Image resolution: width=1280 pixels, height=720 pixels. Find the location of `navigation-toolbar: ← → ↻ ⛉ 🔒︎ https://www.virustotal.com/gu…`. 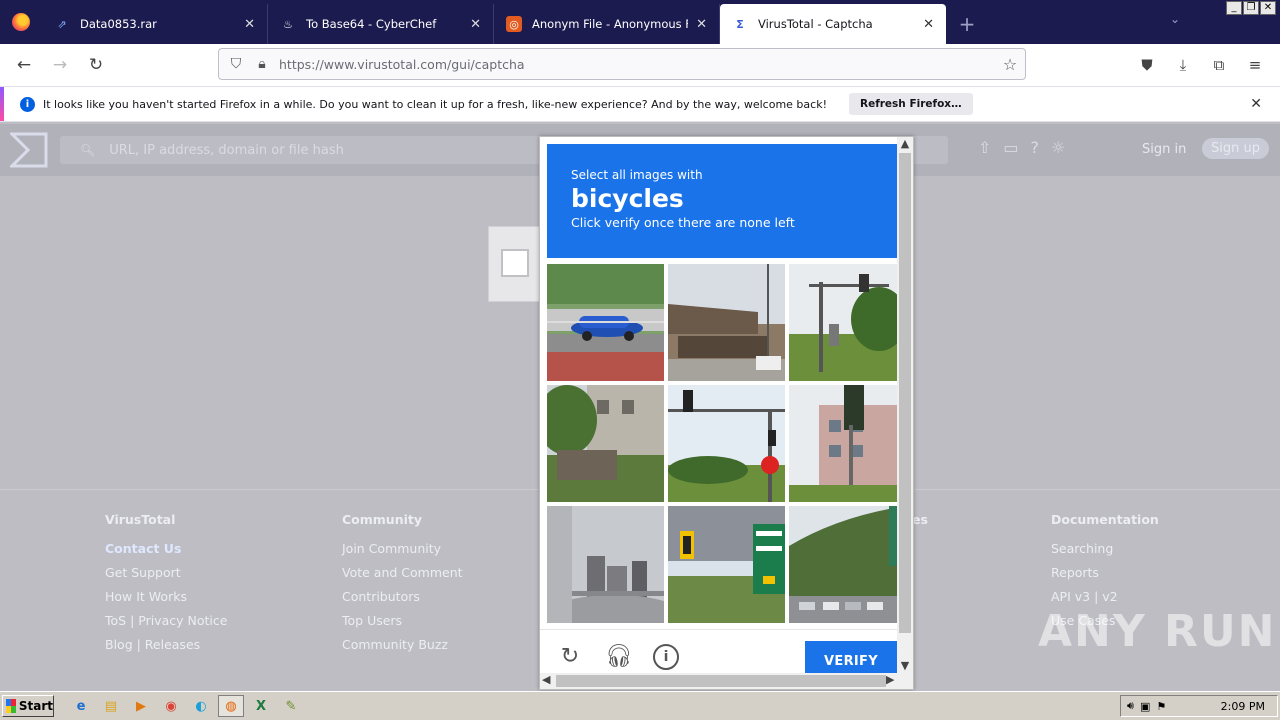

navigation-toolbar: ← → ↻ ⛉ 🔒︎ https://www.virustotal.com/gu… is located at coordinates (640, 65).